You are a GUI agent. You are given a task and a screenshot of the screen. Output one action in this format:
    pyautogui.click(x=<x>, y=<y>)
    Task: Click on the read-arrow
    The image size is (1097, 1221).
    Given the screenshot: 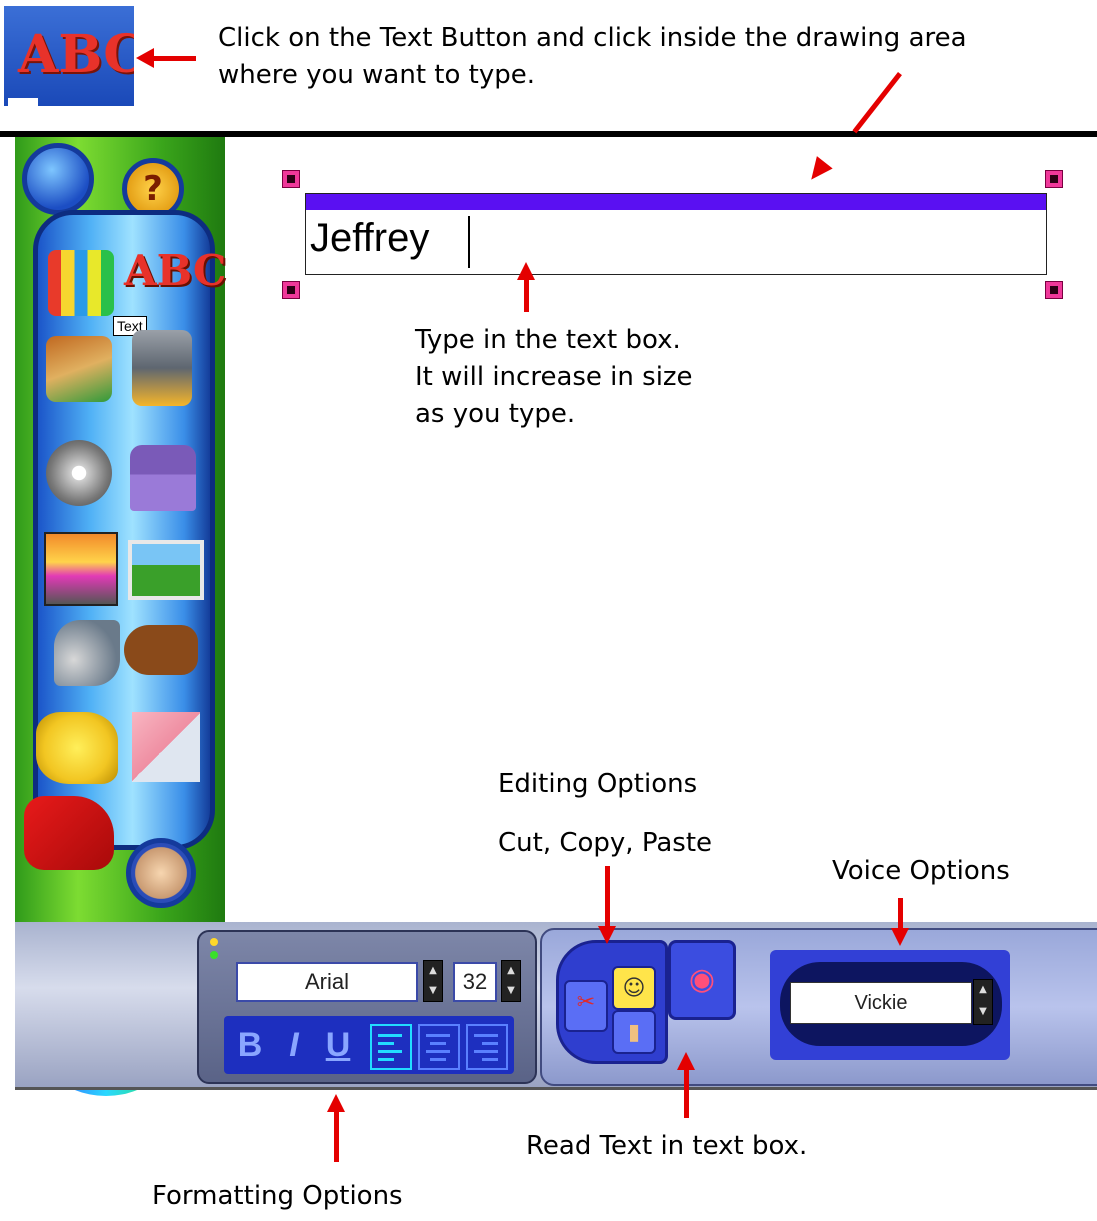 What is the action you would take?
    pyautogui.click(x=686, y=1093)
    